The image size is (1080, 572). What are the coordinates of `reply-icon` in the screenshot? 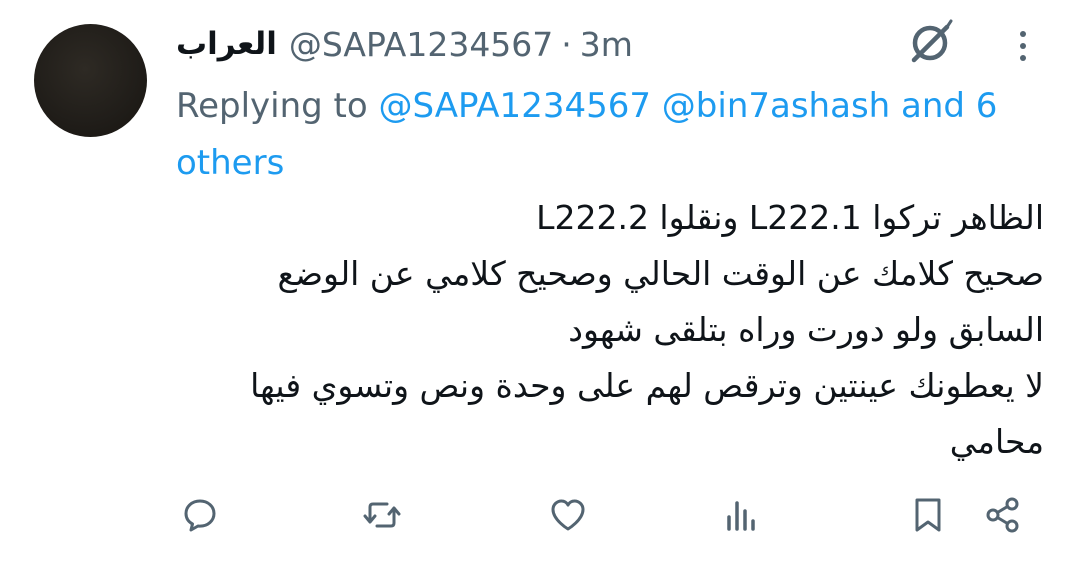 It's located at (200, 515).